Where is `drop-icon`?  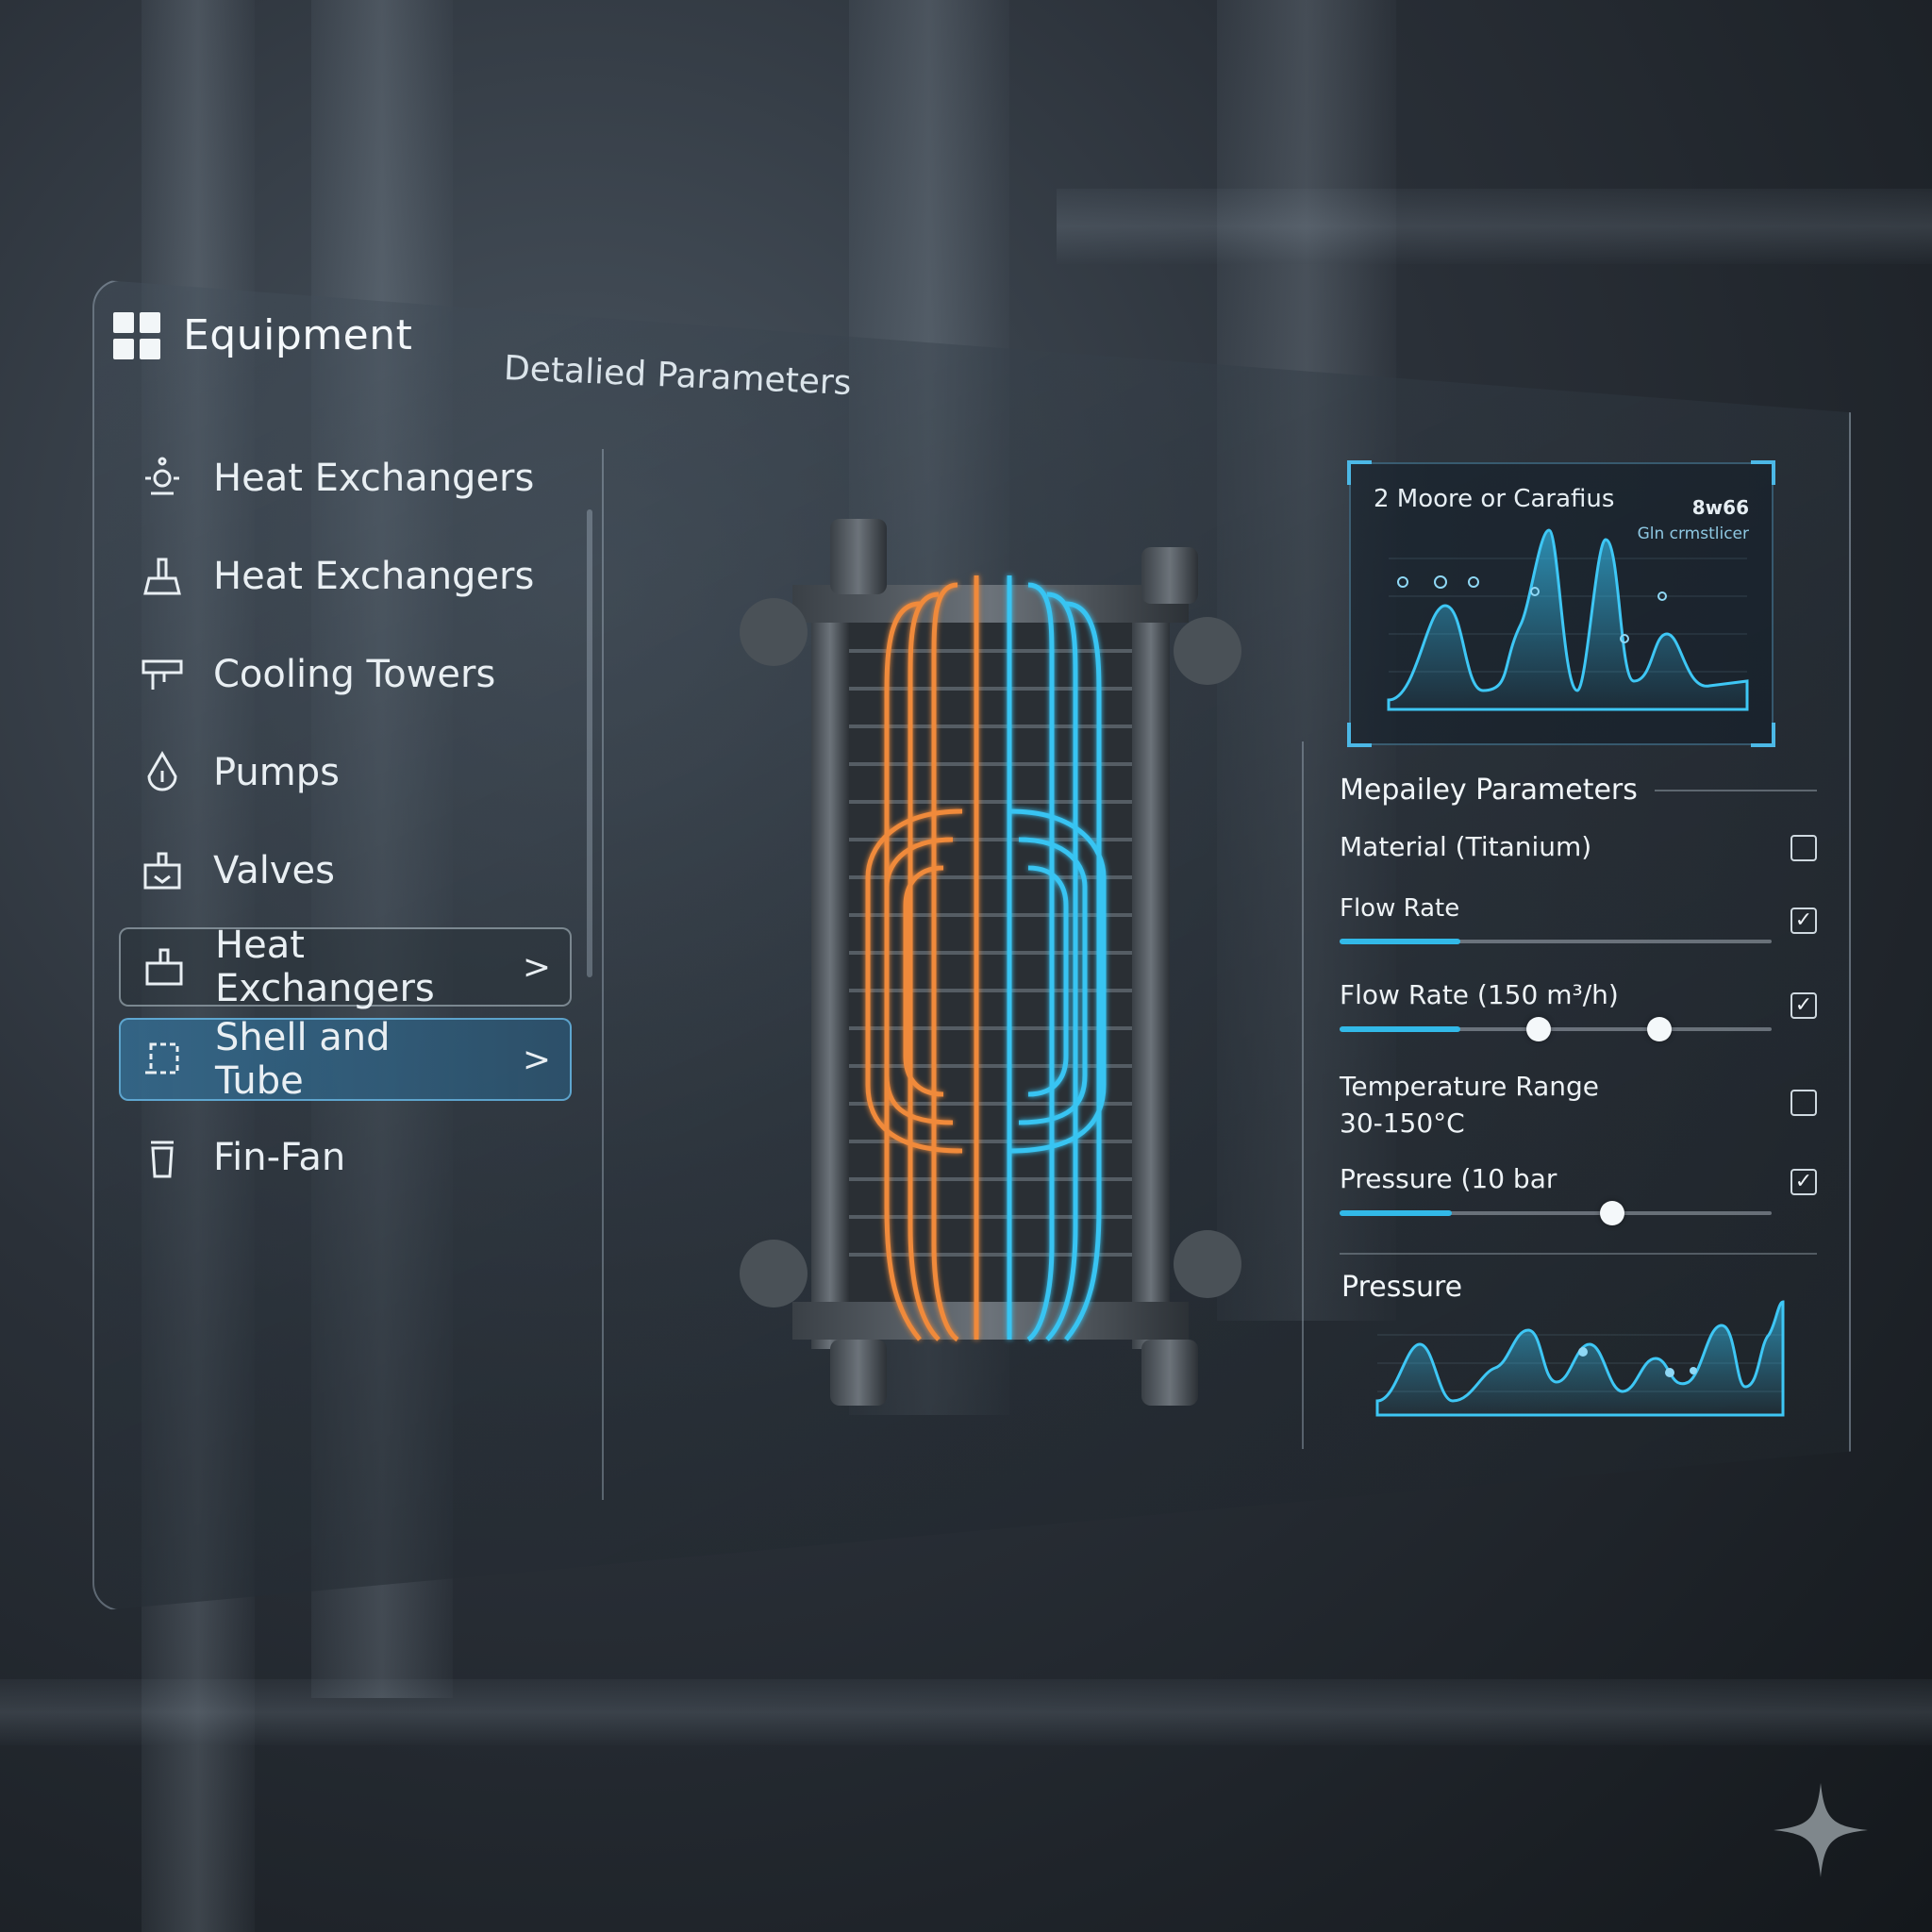
drop-icon is located at coordinates (163, 773).